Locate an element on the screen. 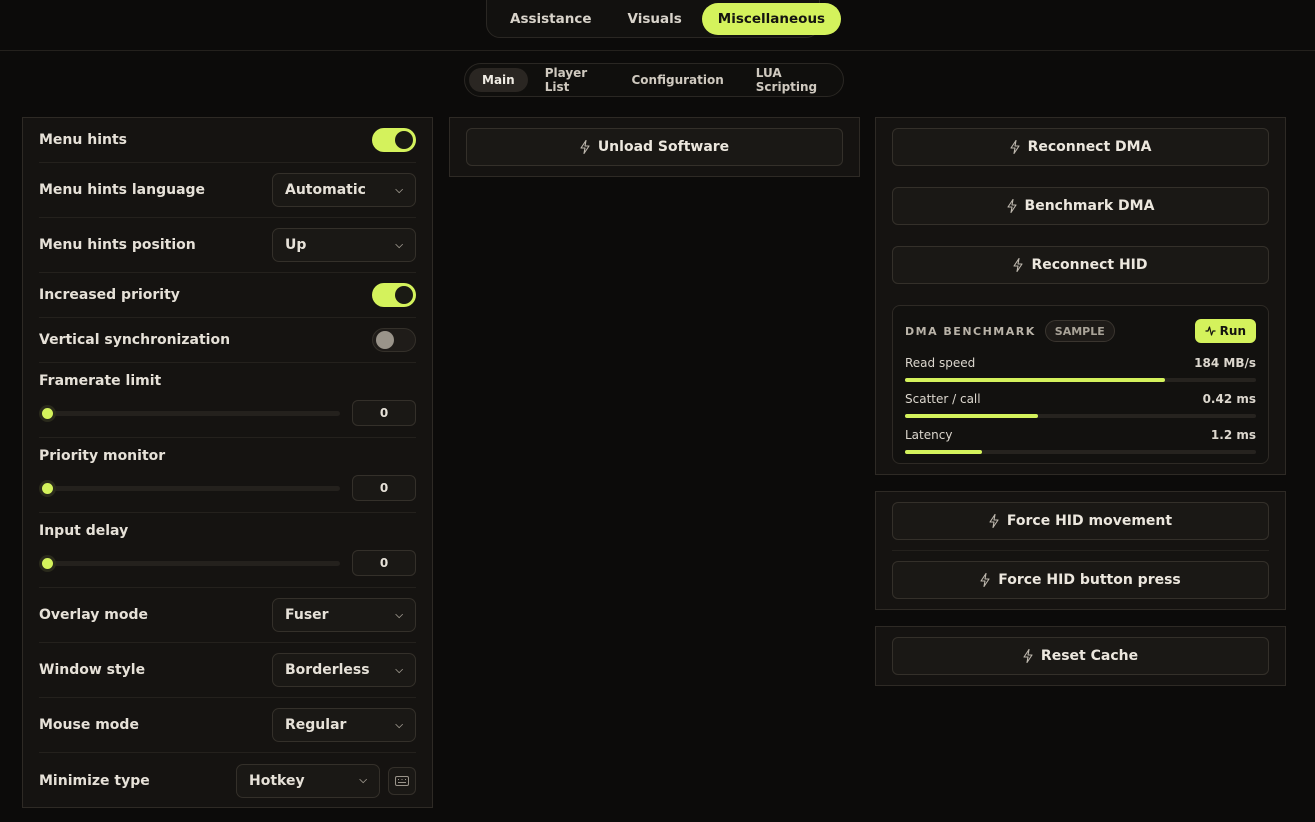  increased-priority-row: Increased priority is located at coordinates (227, 295).